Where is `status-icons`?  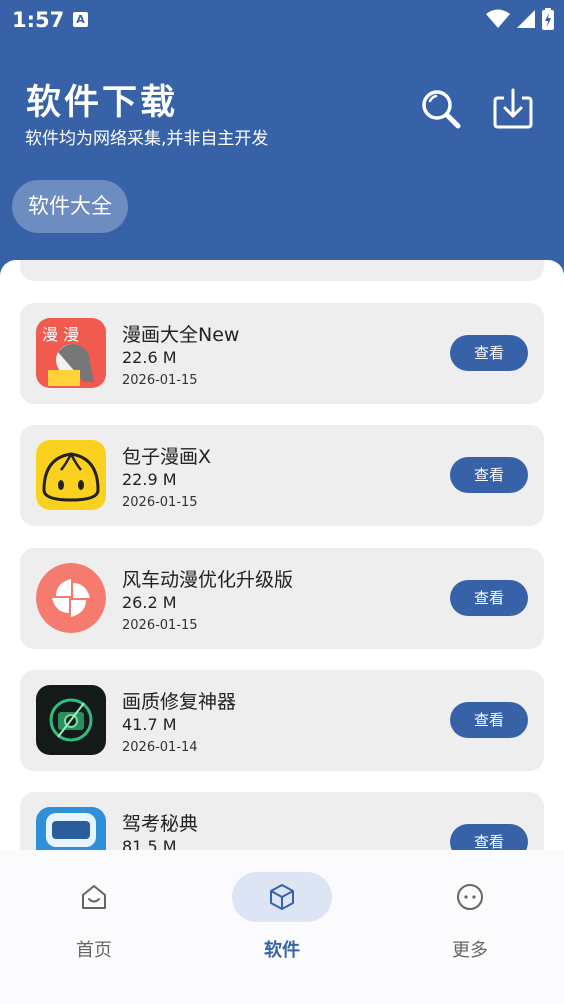
status-icons is located at coordinates (520, 19).